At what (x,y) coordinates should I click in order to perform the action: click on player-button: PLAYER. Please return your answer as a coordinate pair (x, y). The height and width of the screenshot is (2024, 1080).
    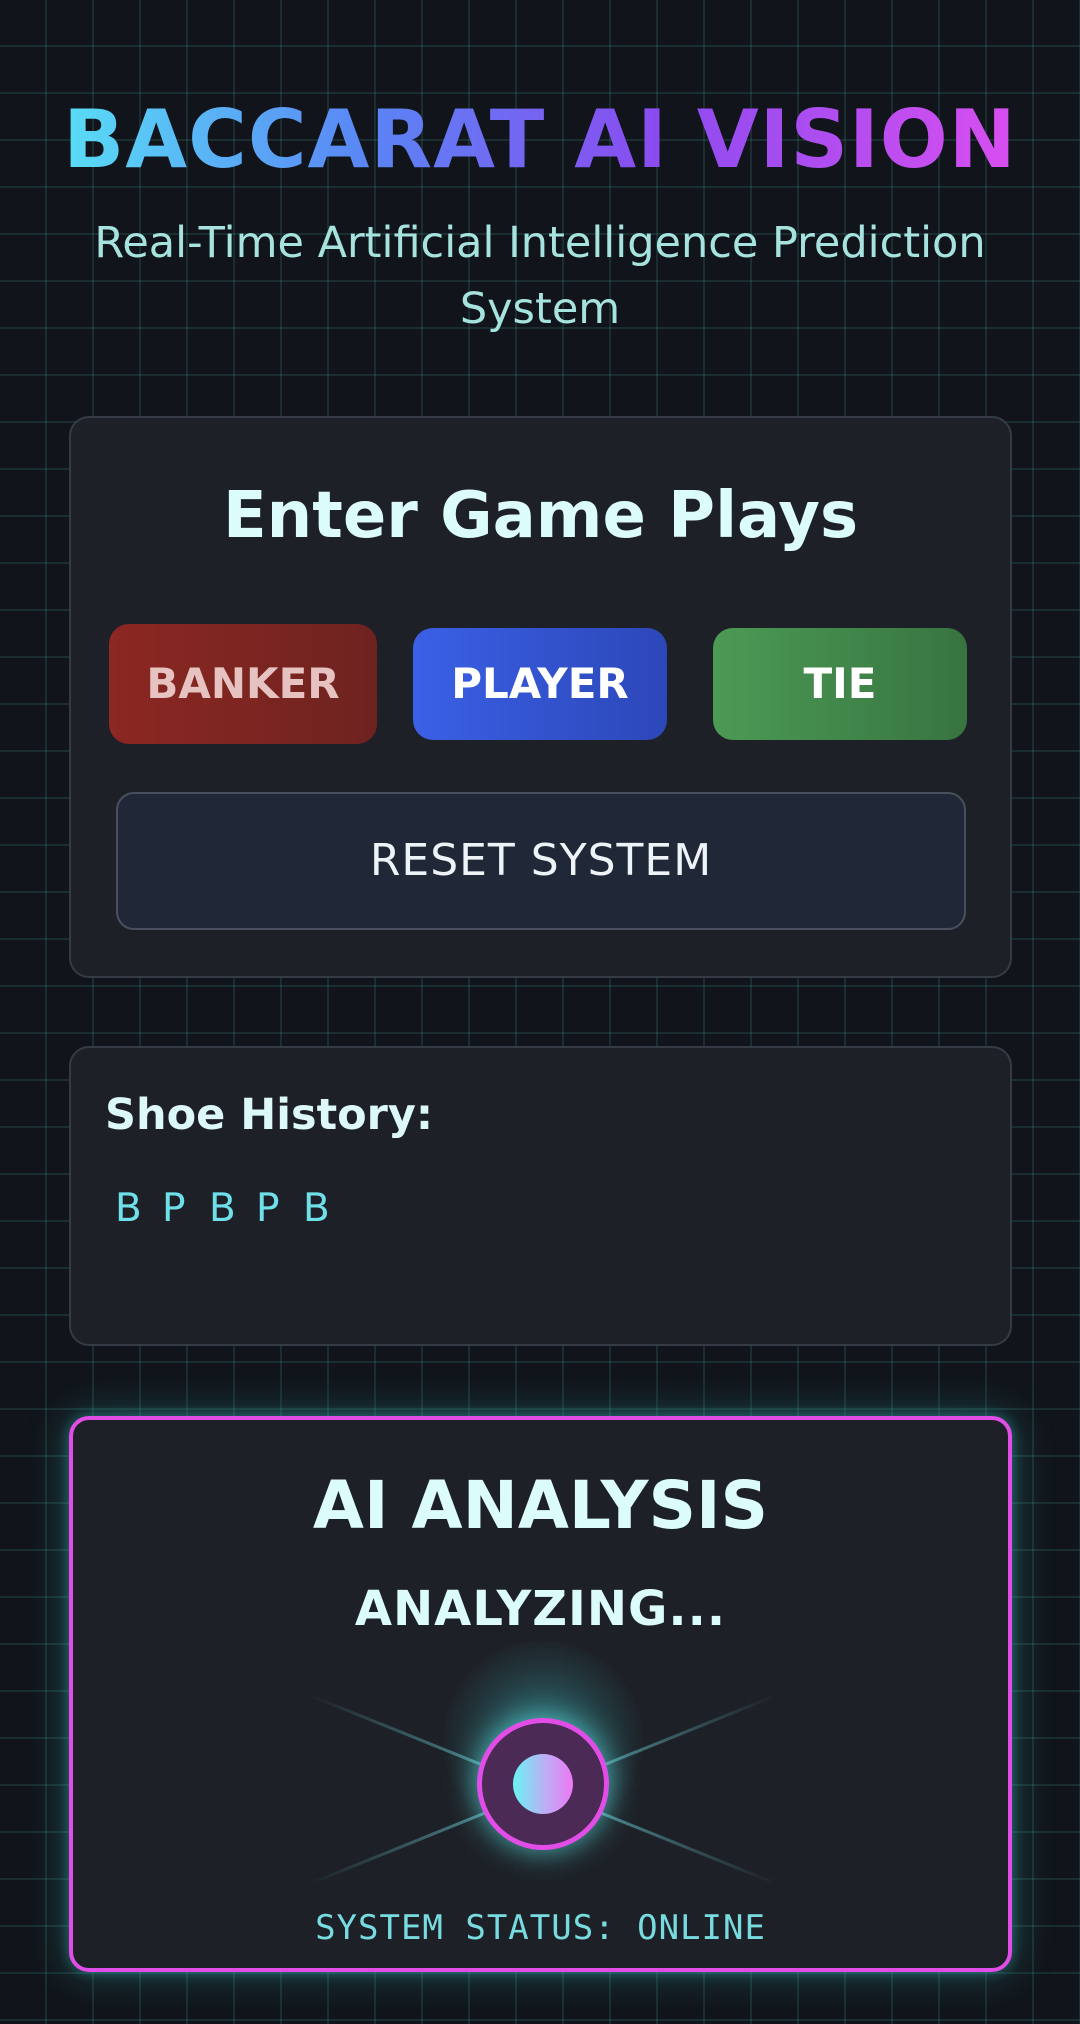
    Looking at the image, I should click on (540, 684).